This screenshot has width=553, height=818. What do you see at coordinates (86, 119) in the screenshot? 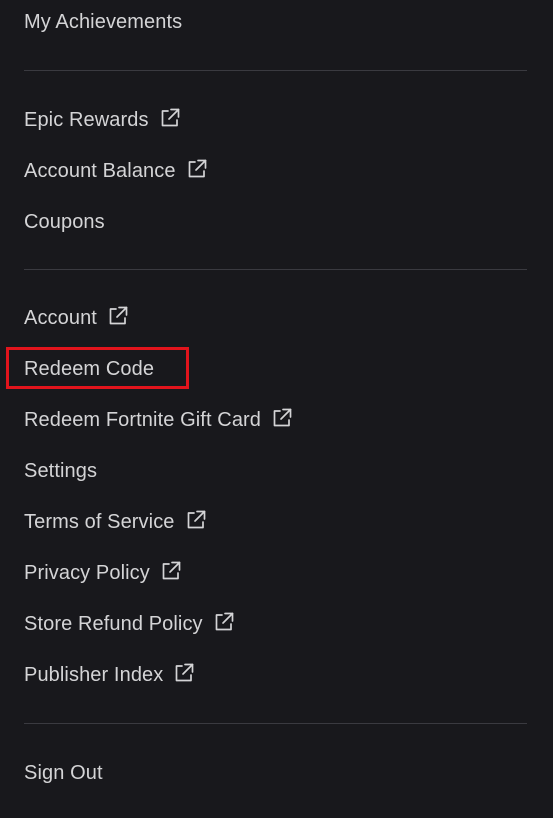
I see `menu-item-label: Epic Rewards` at bounding box center [86, 119].